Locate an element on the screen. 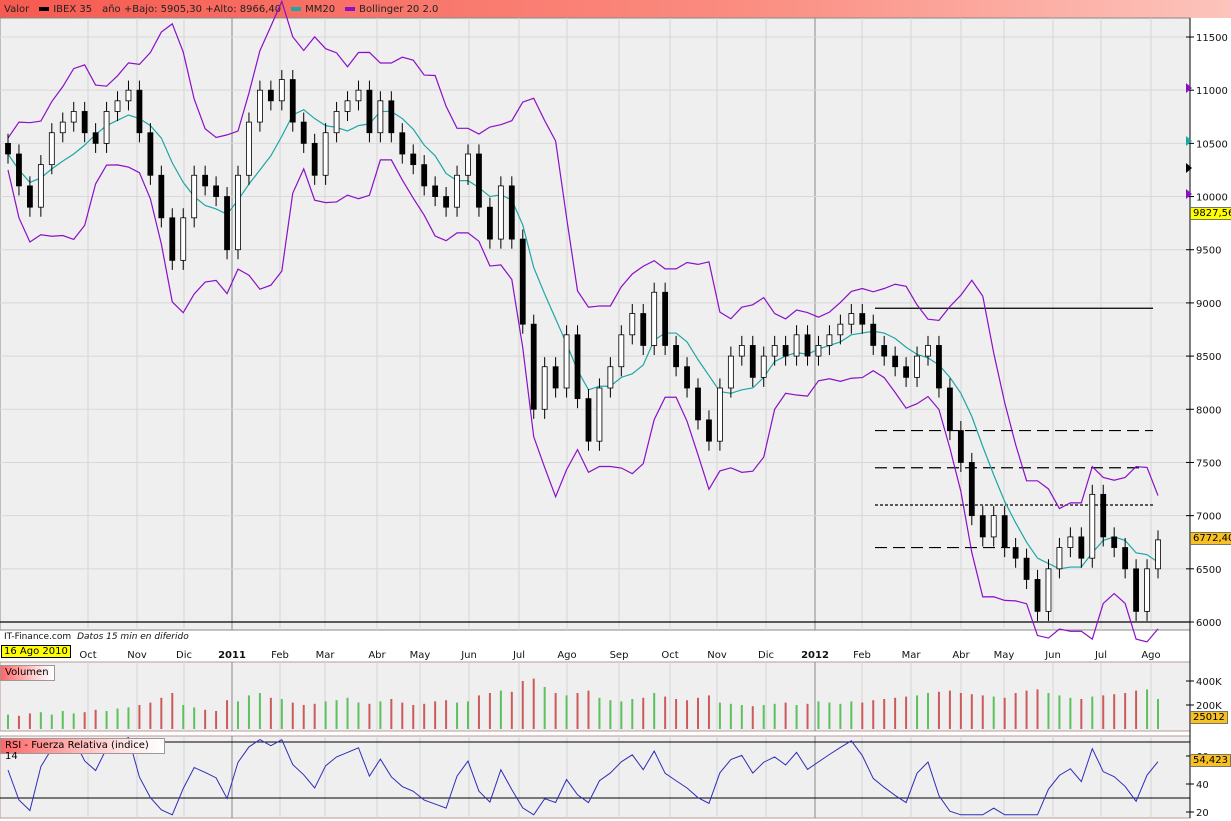  credit-line: IT-Finance.com Datos 15 min en diferido is located at coordinates (96, 637).